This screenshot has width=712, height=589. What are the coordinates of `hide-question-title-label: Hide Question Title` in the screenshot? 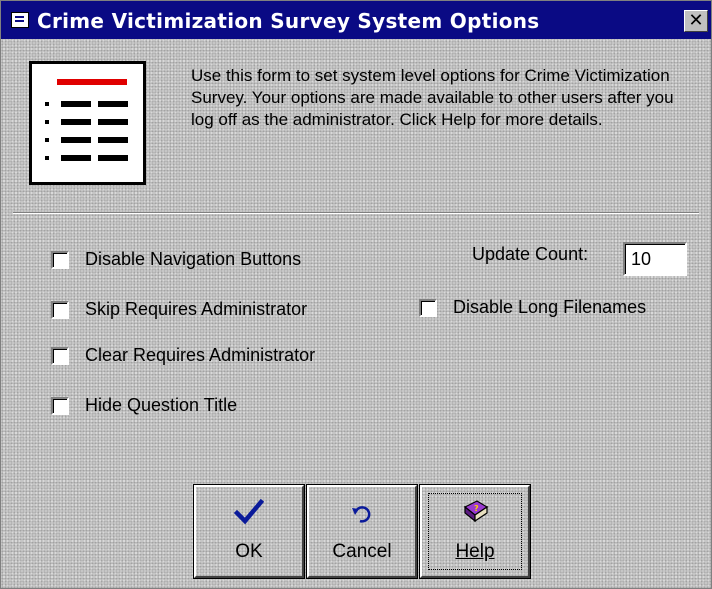 It's located at (161, 405).